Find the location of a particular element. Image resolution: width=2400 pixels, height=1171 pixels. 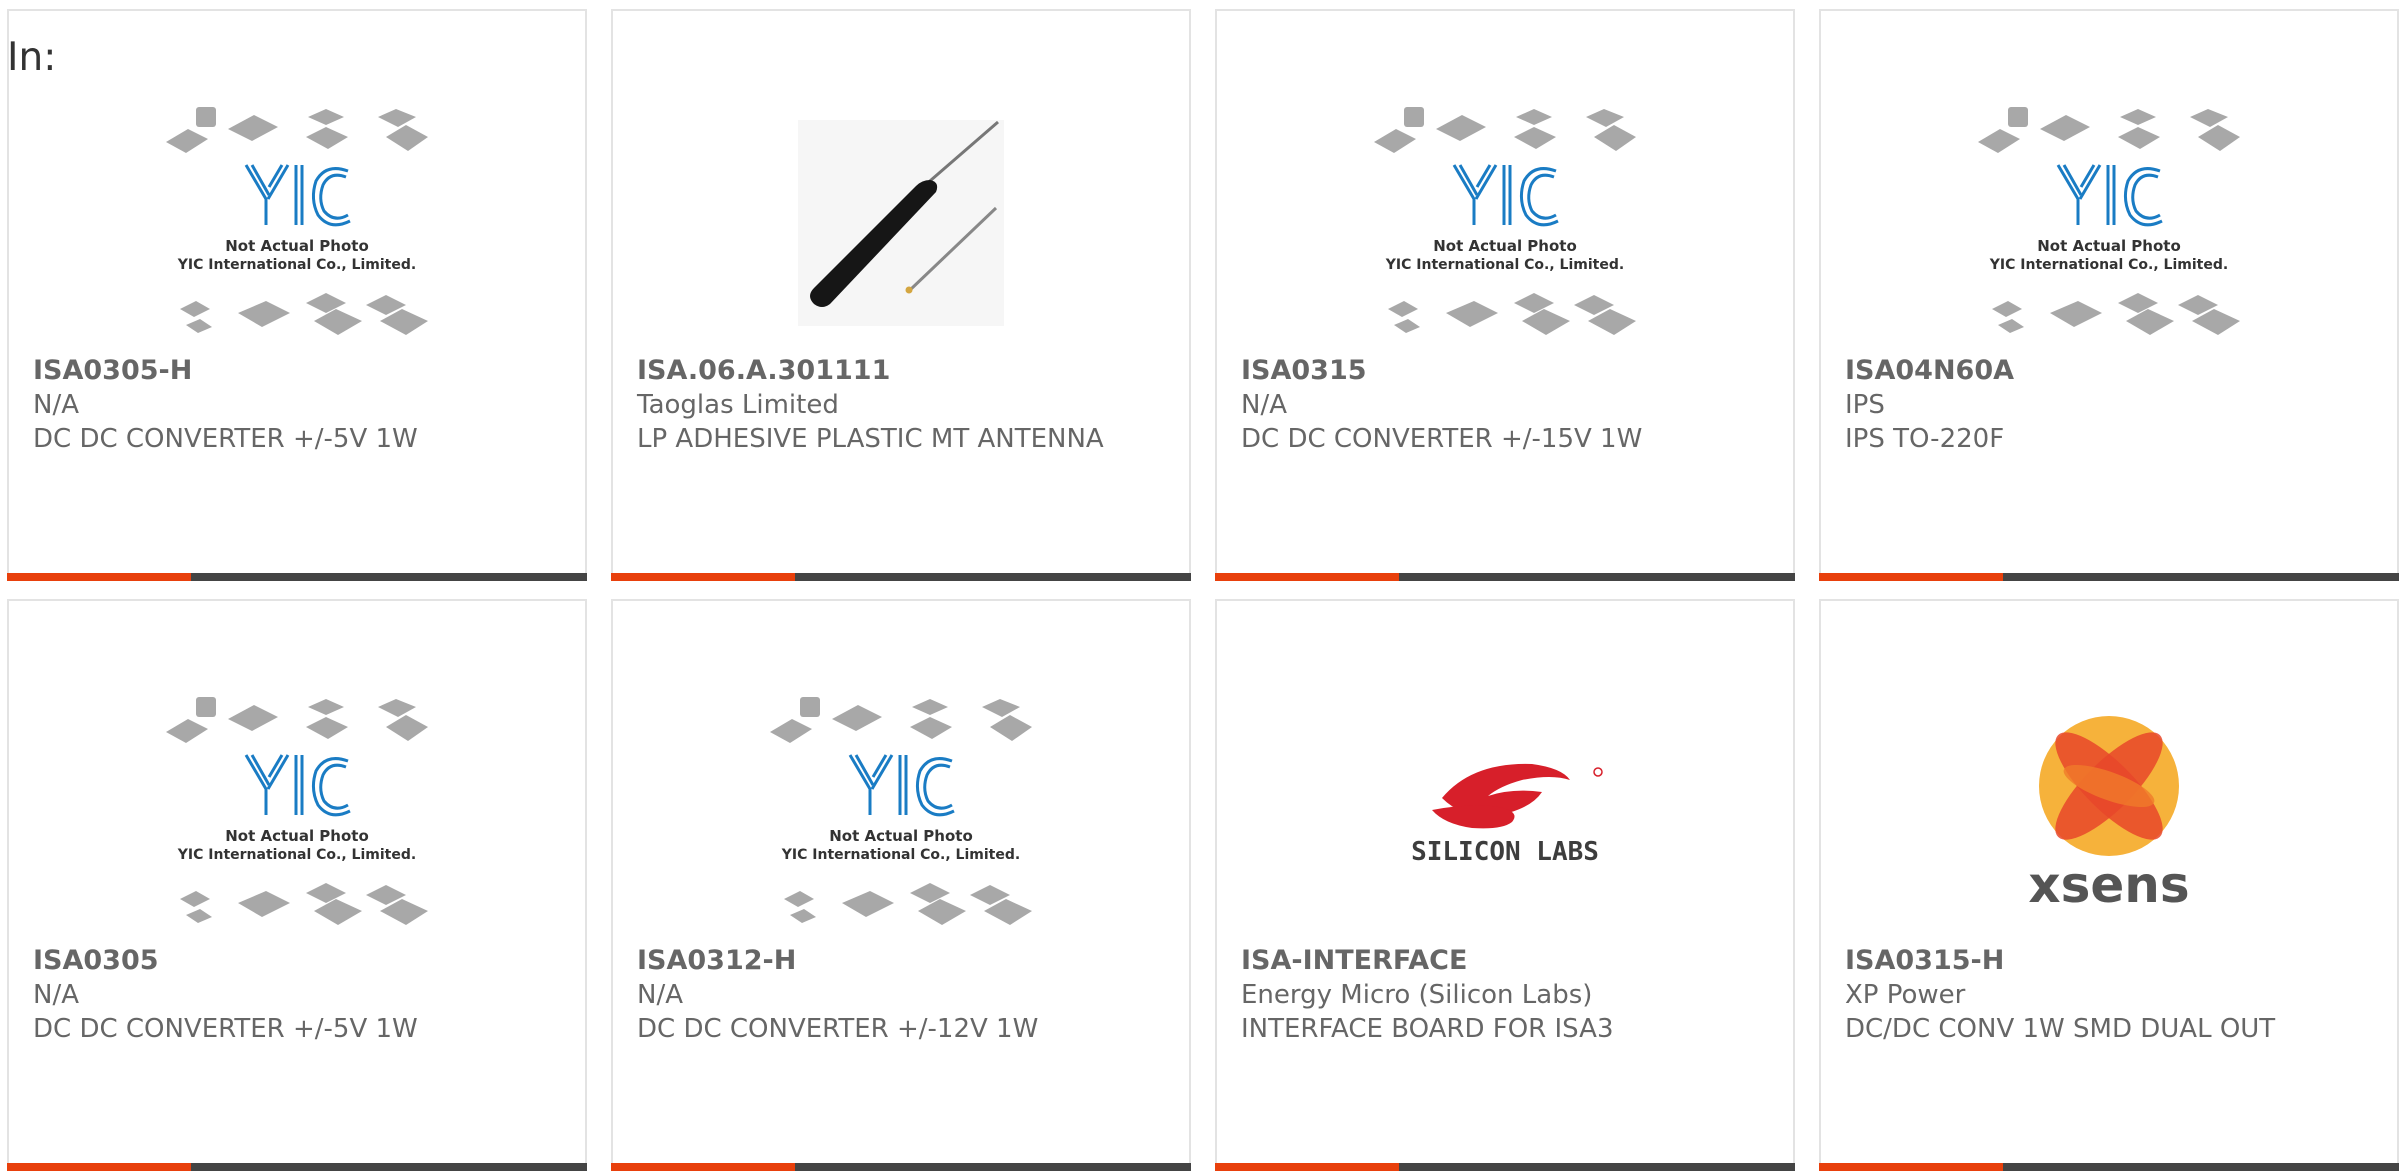

manufacturer: Taoglas Limited is located at coordinates (738, 405).